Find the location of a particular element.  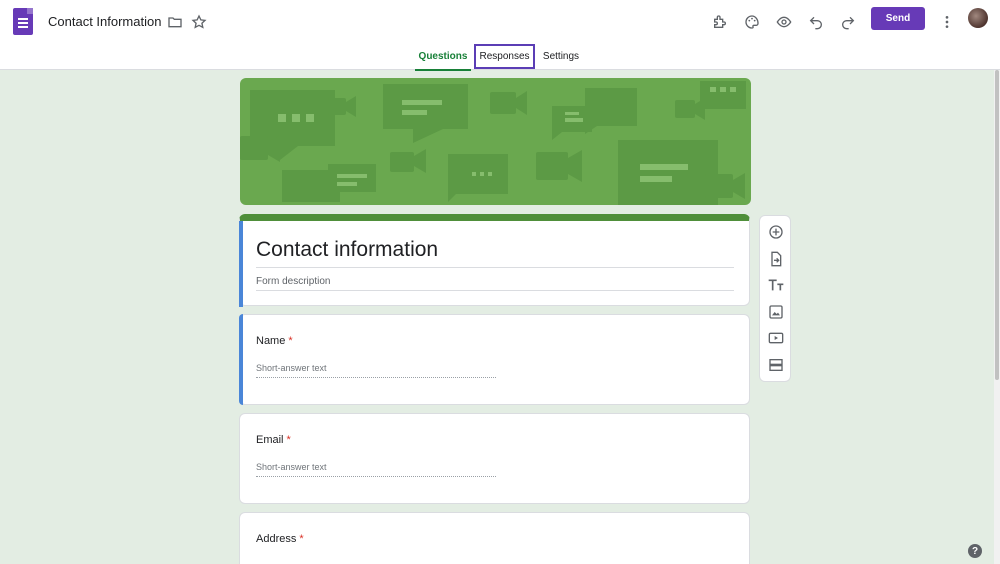

add-video-icon is located at coordinates (776, 338).